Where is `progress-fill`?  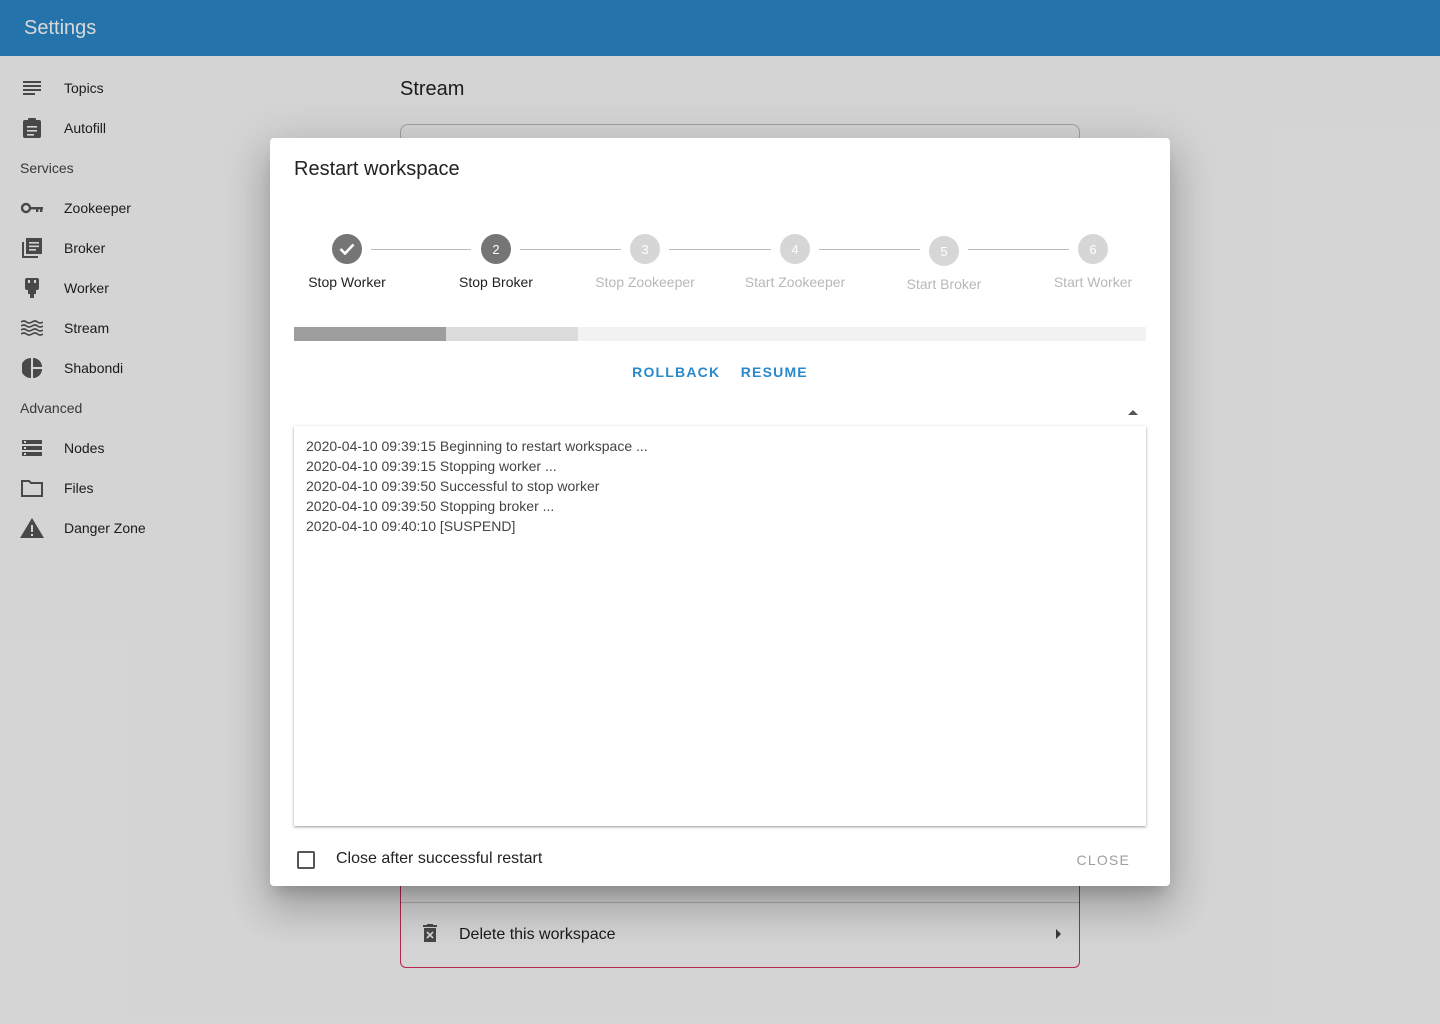 progress-fill is located at coordinates (370, 334).